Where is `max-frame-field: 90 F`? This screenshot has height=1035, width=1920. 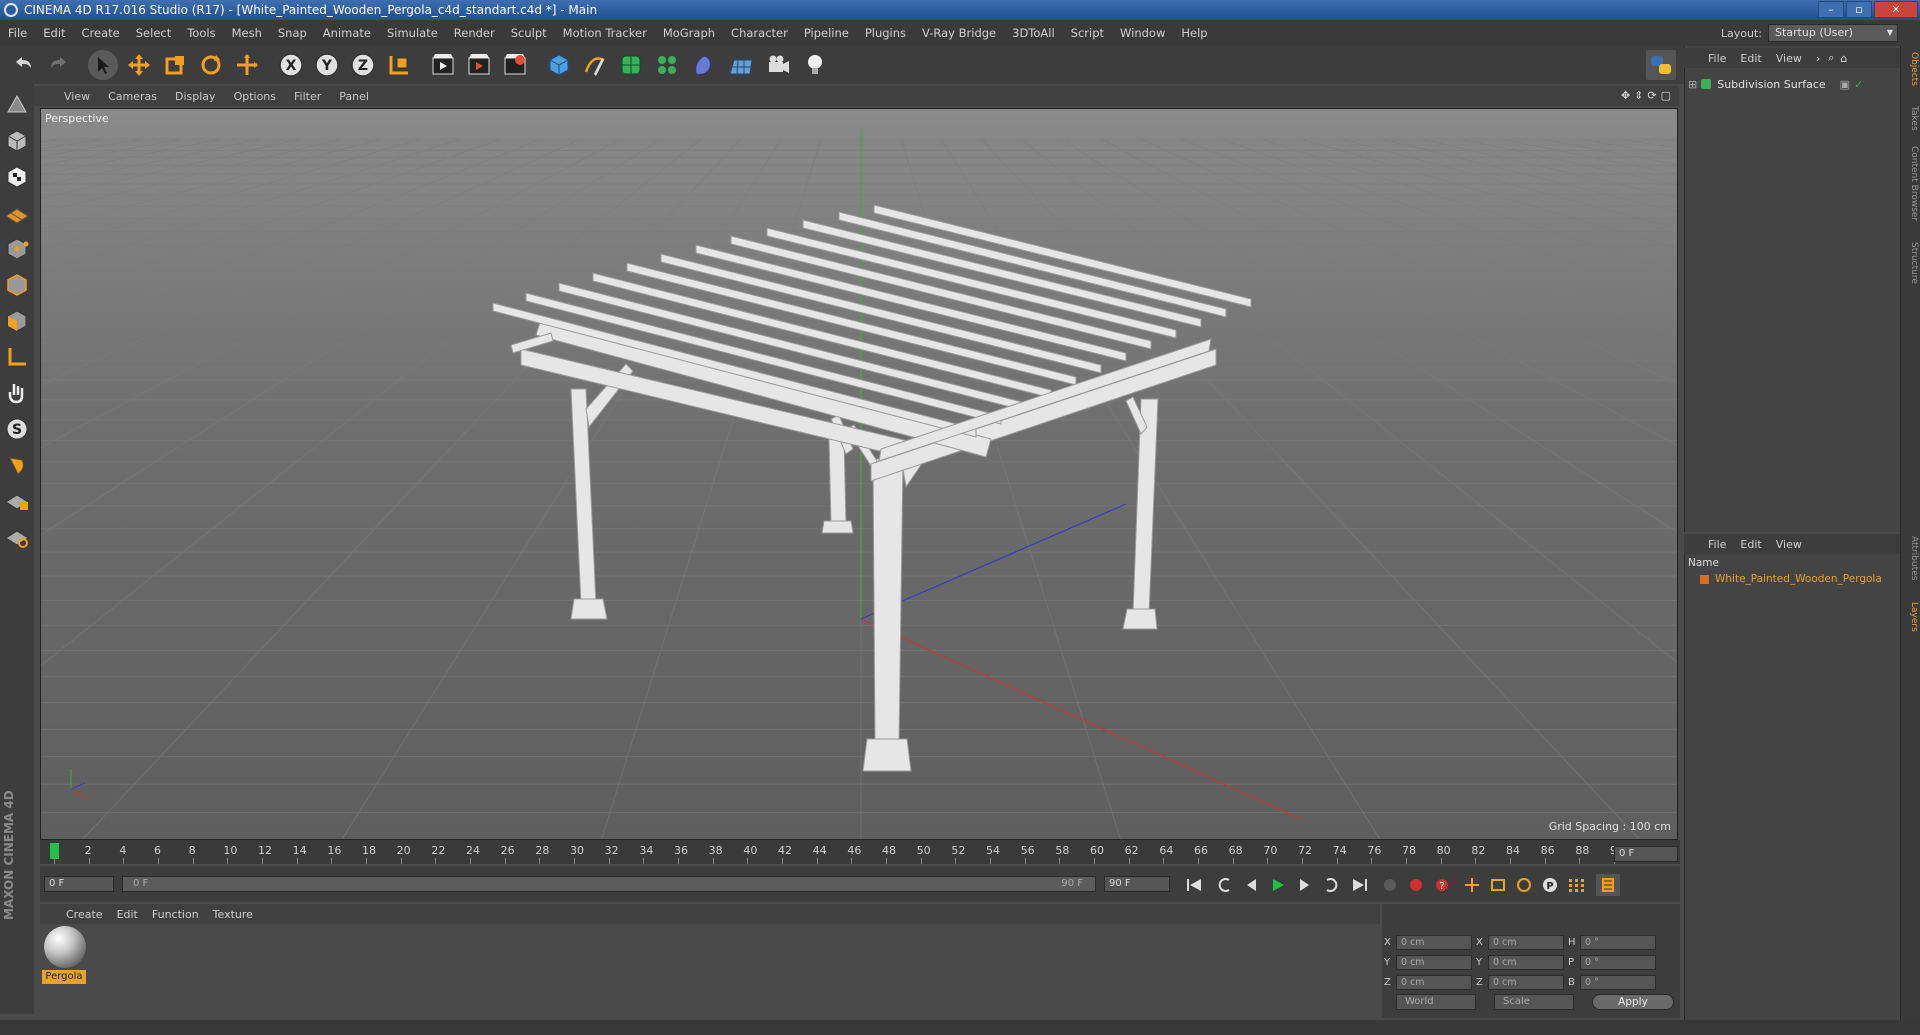 max-frame-field: 90 F is located at coordinates (1137, 884).